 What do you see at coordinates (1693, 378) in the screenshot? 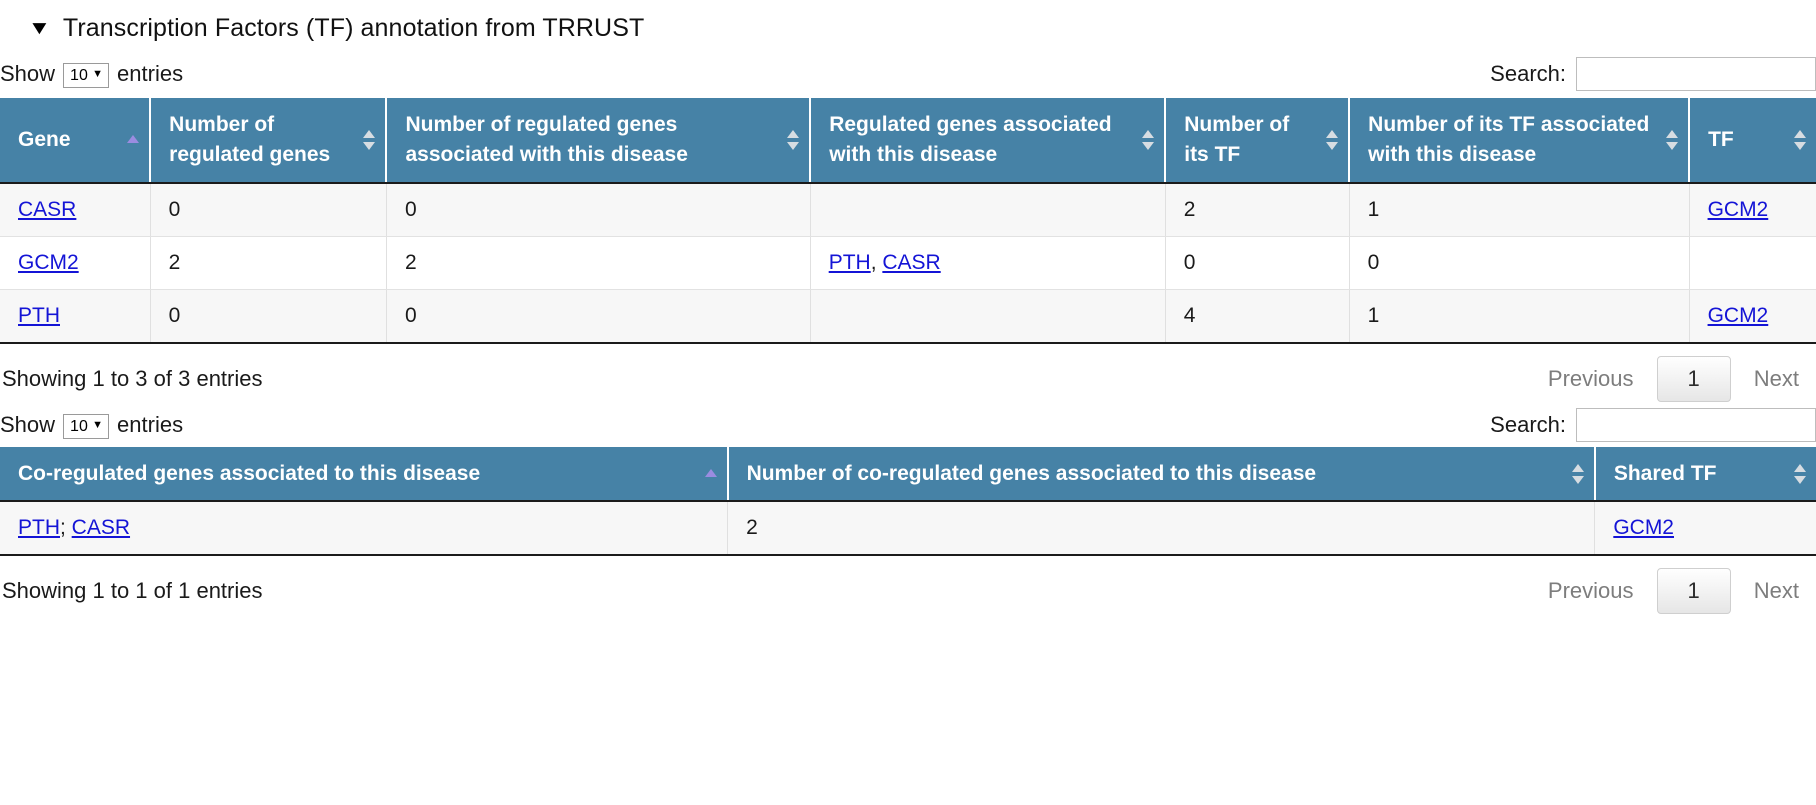
I see `table1-page-1-button: 1` at bounding box center [1693, 378].